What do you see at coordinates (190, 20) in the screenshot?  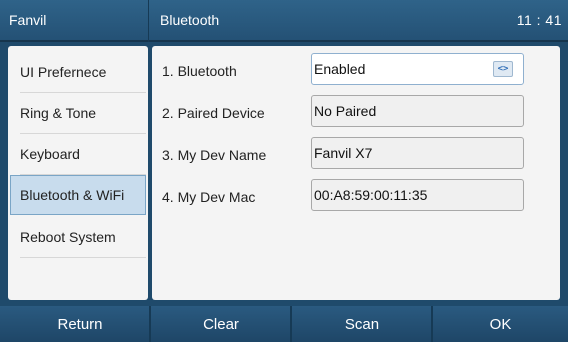 I see `page-title: Bluetooth` at bounding box center [190, 20].